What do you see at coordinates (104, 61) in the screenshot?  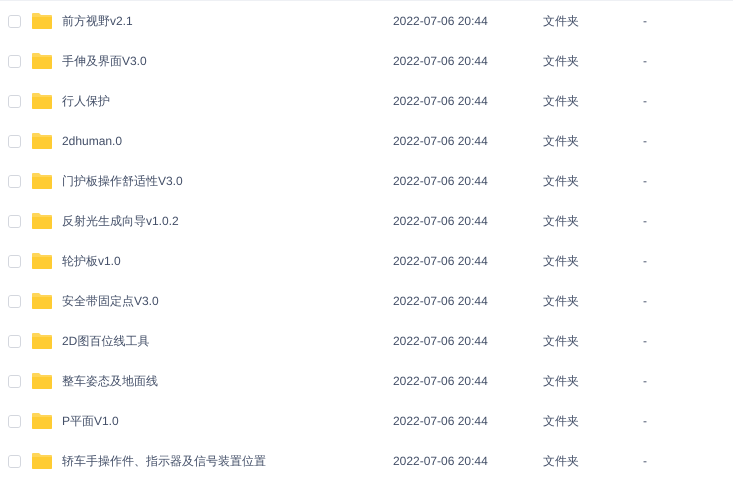 I see `folder-name: 手伸及界面V3.0` at bounding box center [104, 61].